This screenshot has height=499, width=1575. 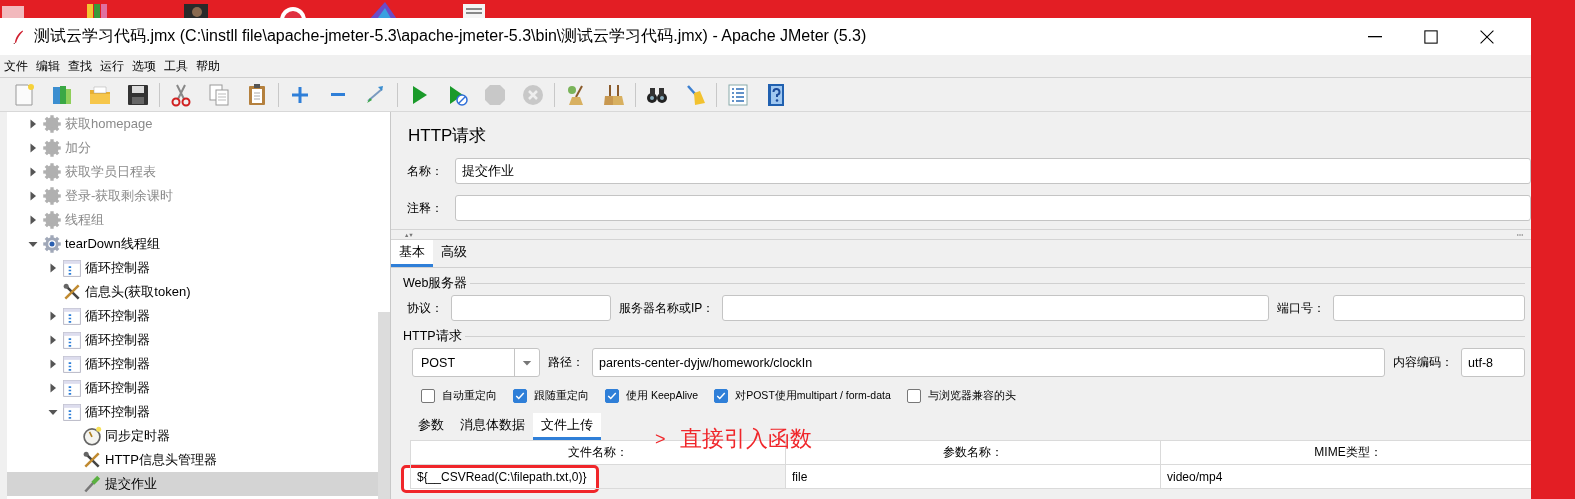 I want to click on scissors-icon, so click(x=181, y=94).